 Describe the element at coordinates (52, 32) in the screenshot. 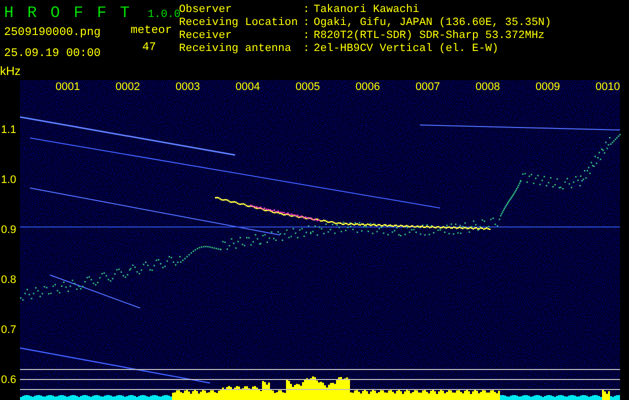

I see `file-name: 2509190000.png` at that location.